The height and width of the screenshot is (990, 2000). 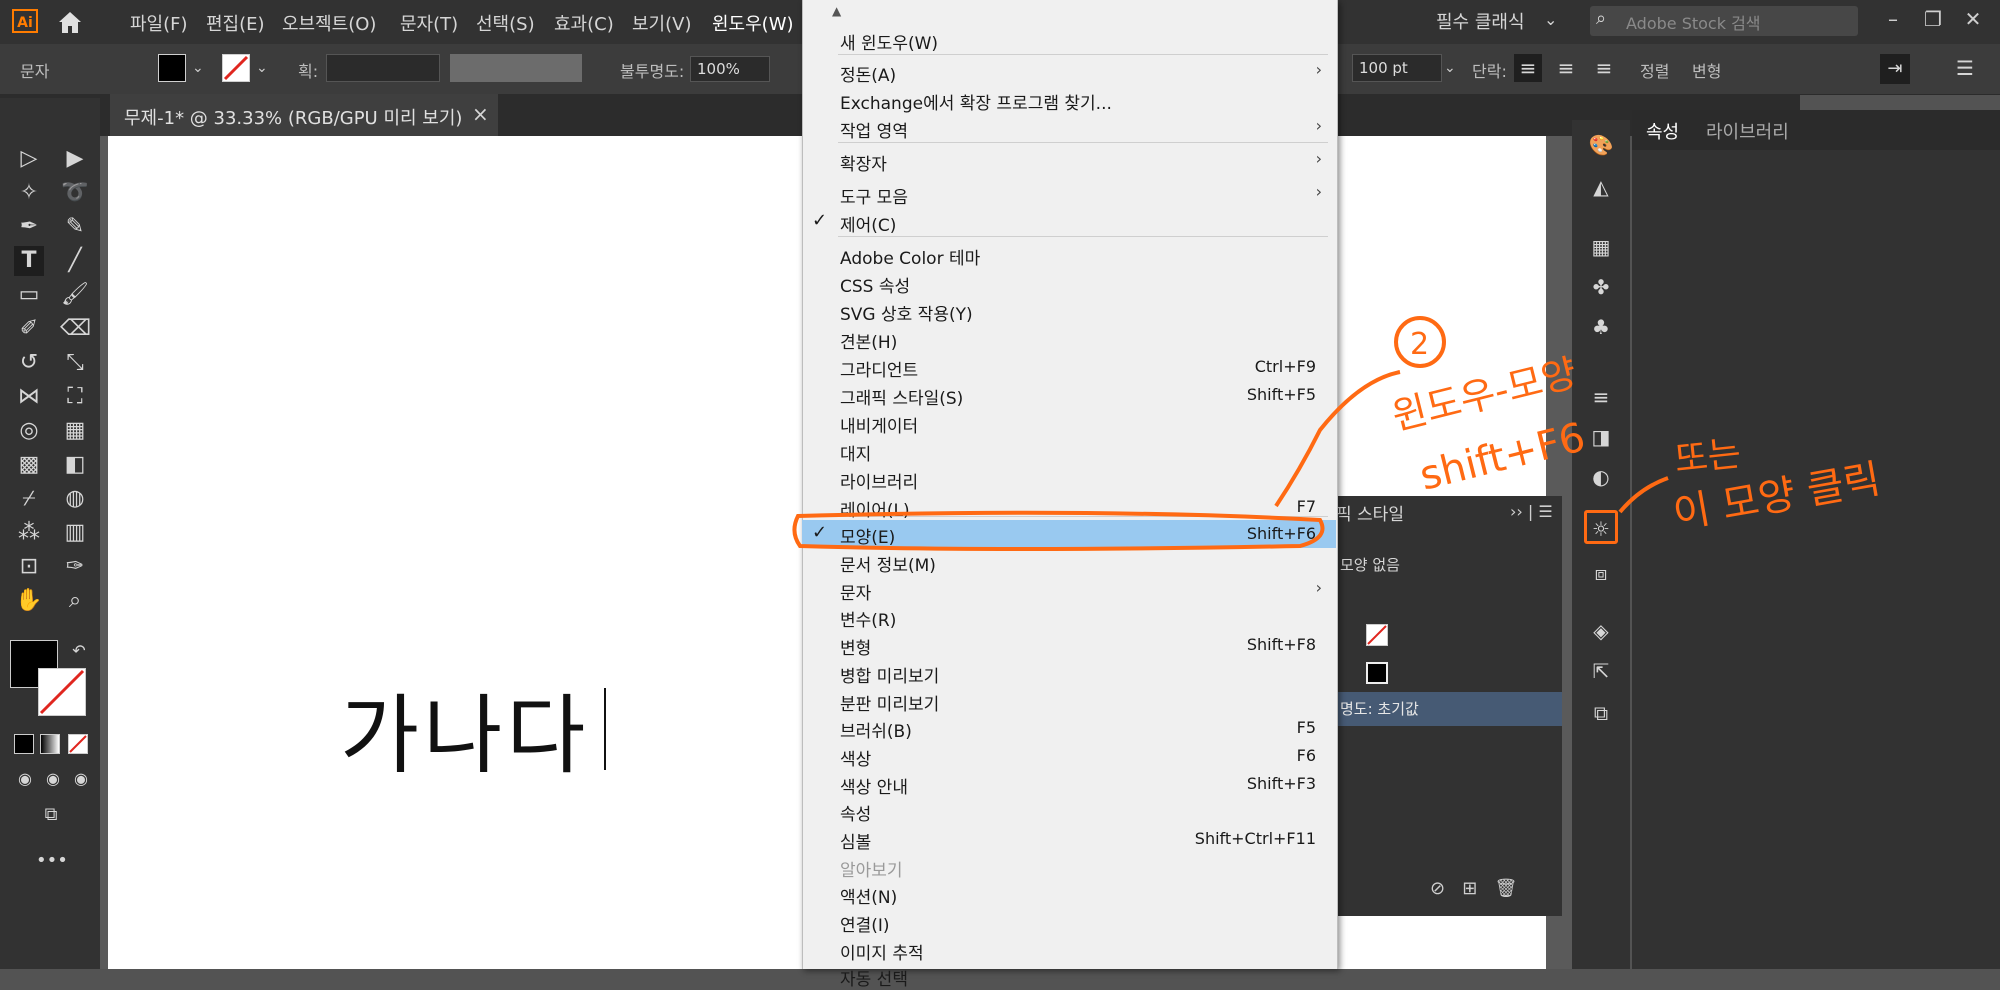 I want to click on artboards-icon: ⧉, so click(x=1601, y=713).